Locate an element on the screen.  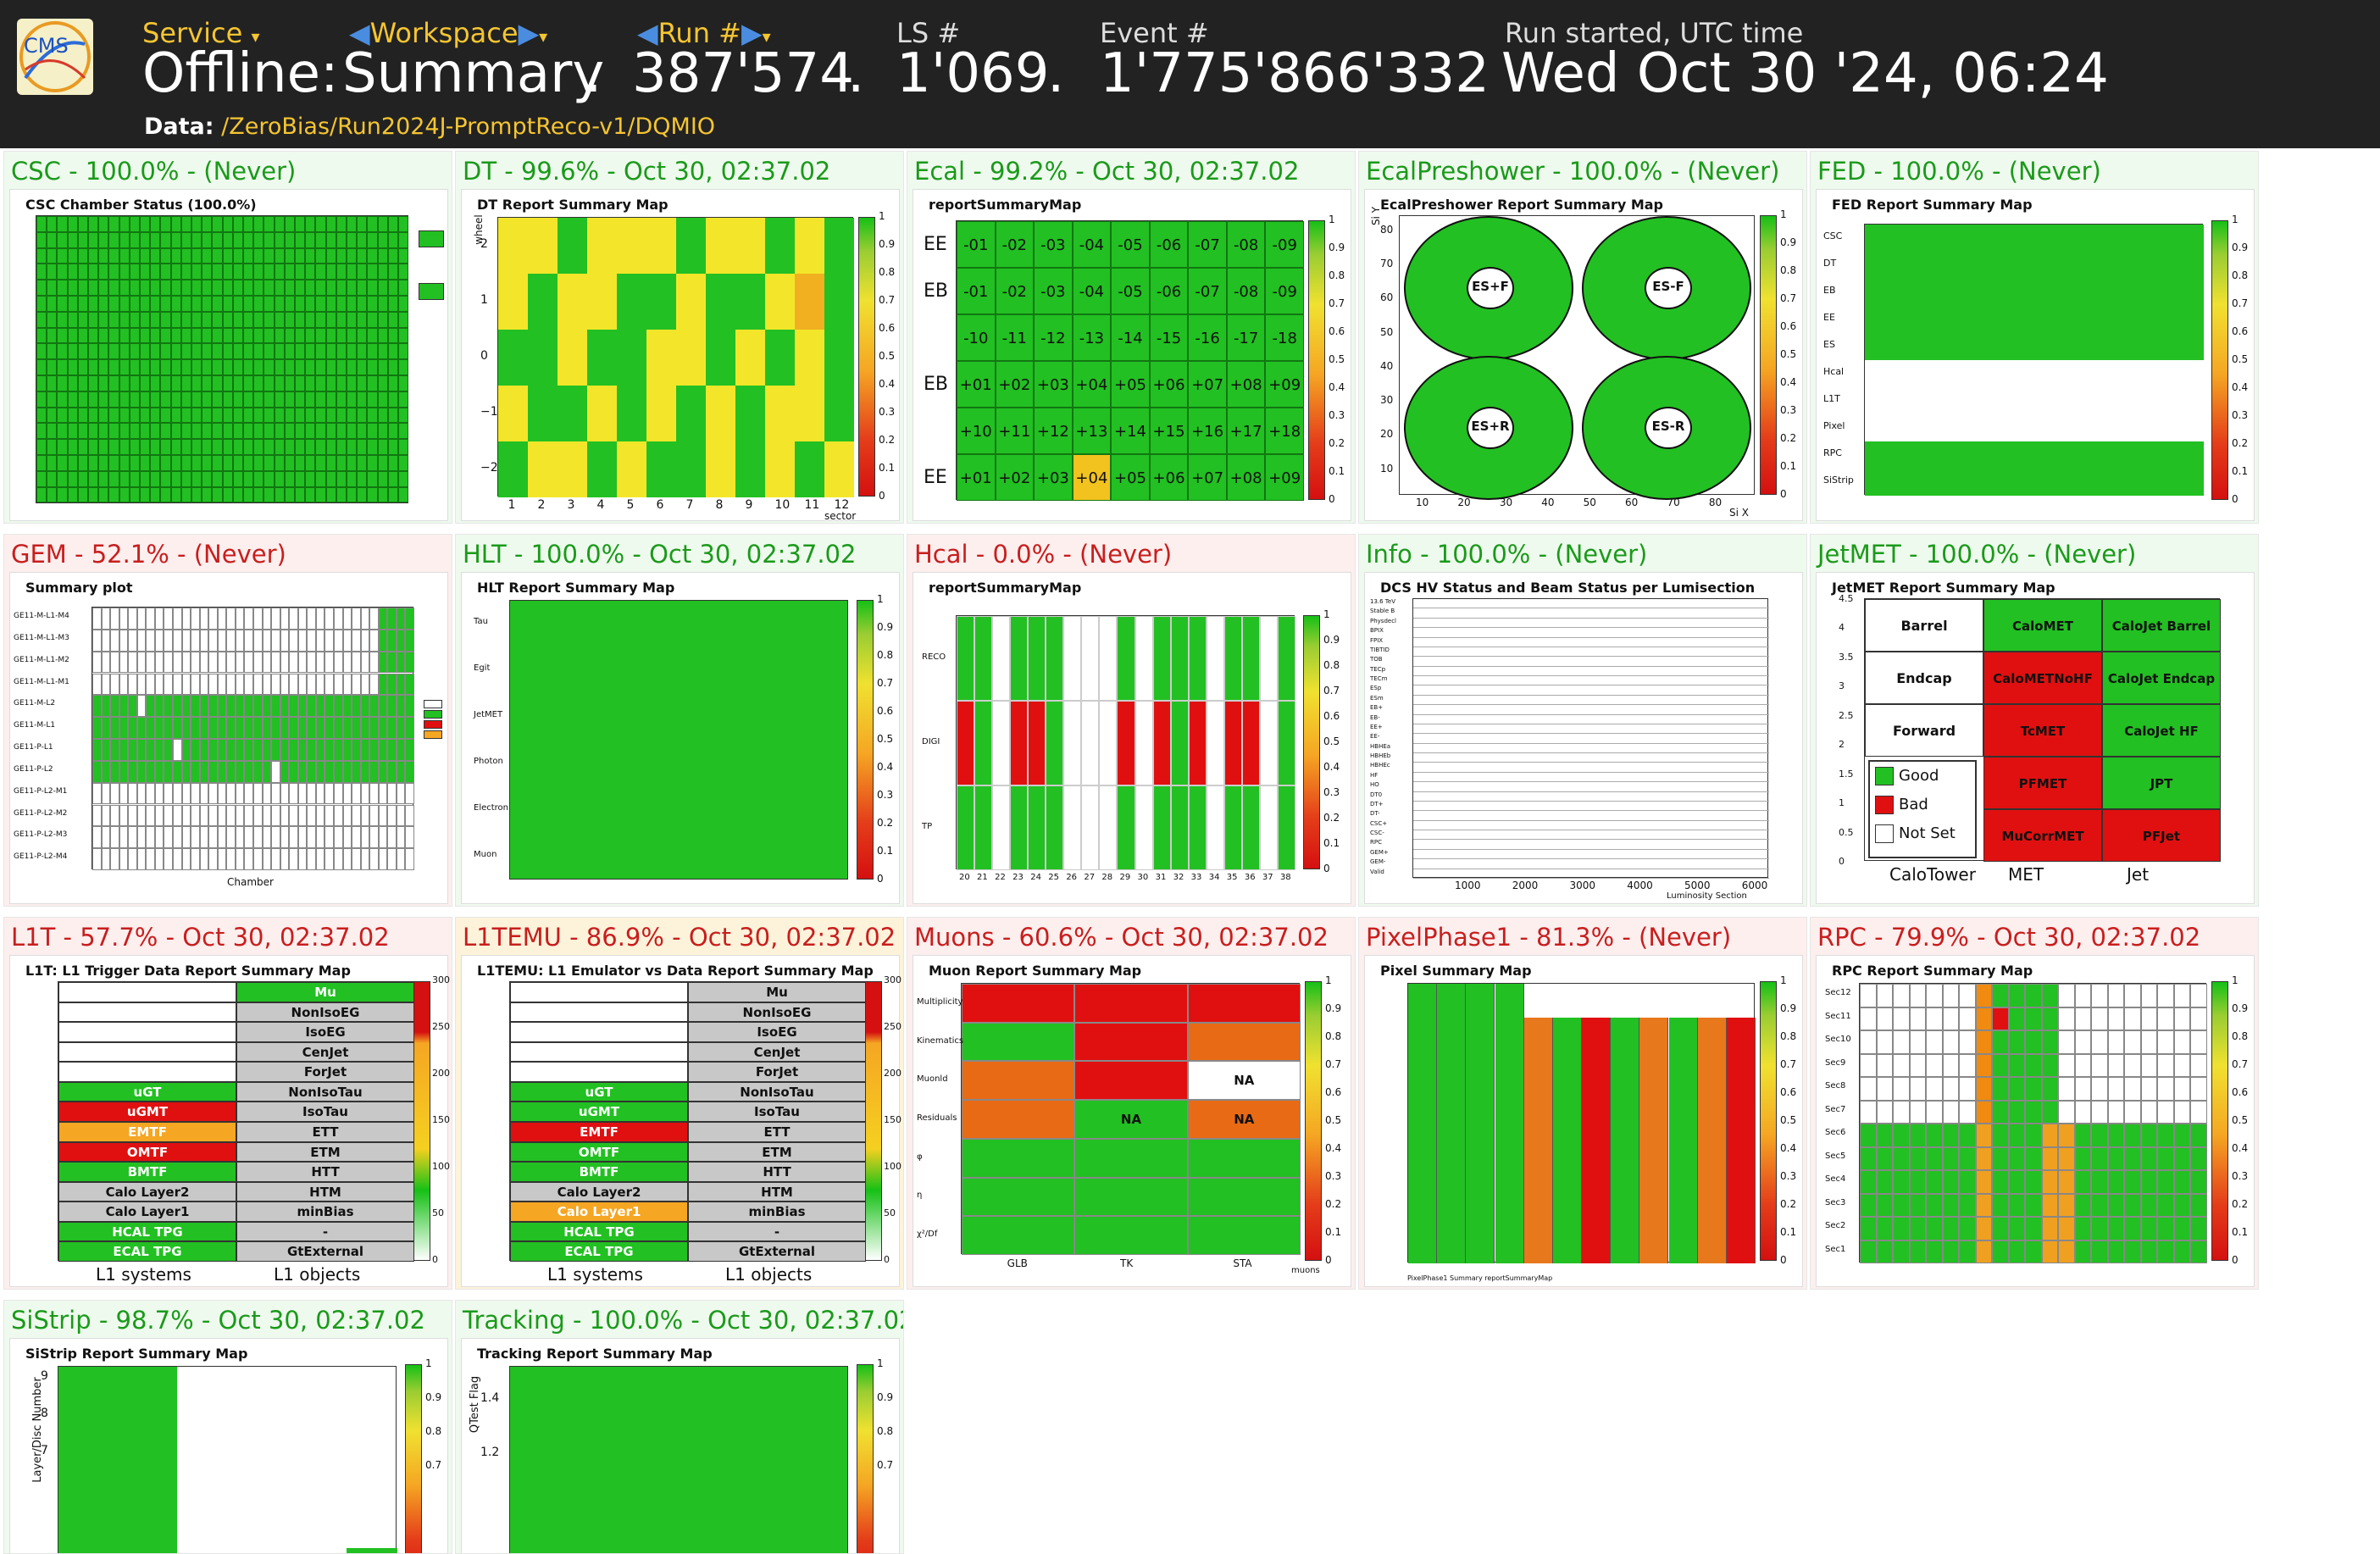
l1-system-cell: Calo Layer1 is located at coordinates (599, 1212).